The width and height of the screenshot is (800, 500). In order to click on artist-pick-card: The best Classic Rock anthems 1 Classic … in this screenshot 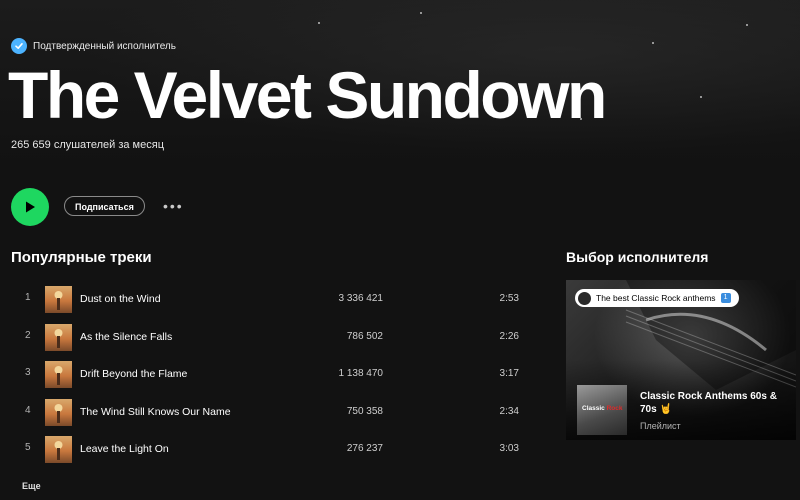, I will do `click(681, 360)`.